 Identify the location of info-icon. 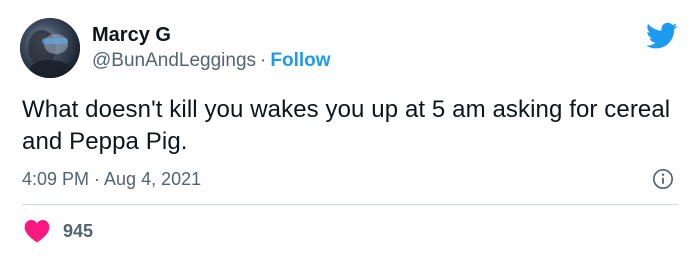
(663, 179).